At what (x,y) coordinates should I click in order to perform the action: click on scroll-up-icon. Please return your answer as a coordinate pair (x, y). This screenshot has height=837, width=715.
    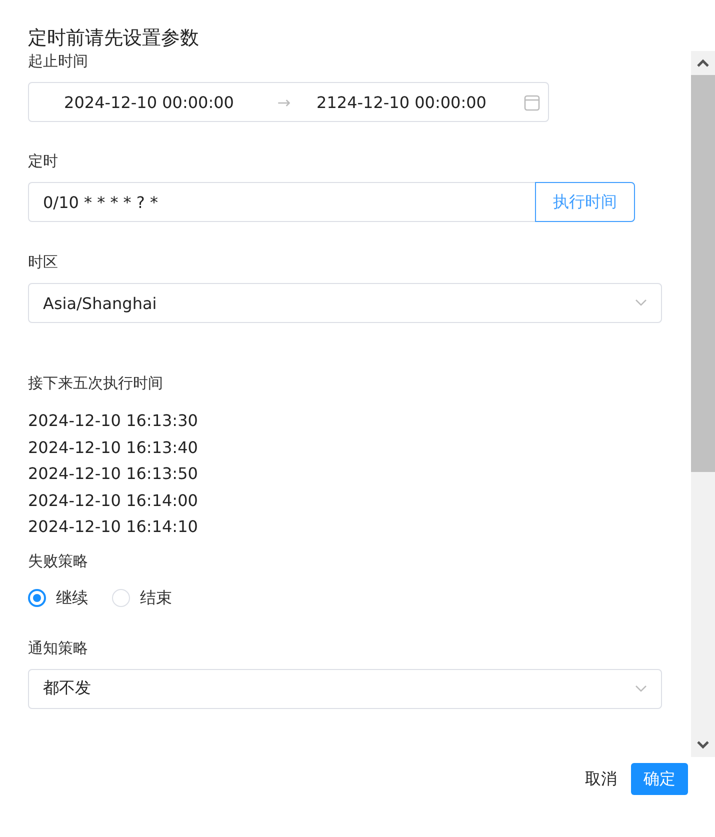
    Looking at the image, I should click on (703, 63).